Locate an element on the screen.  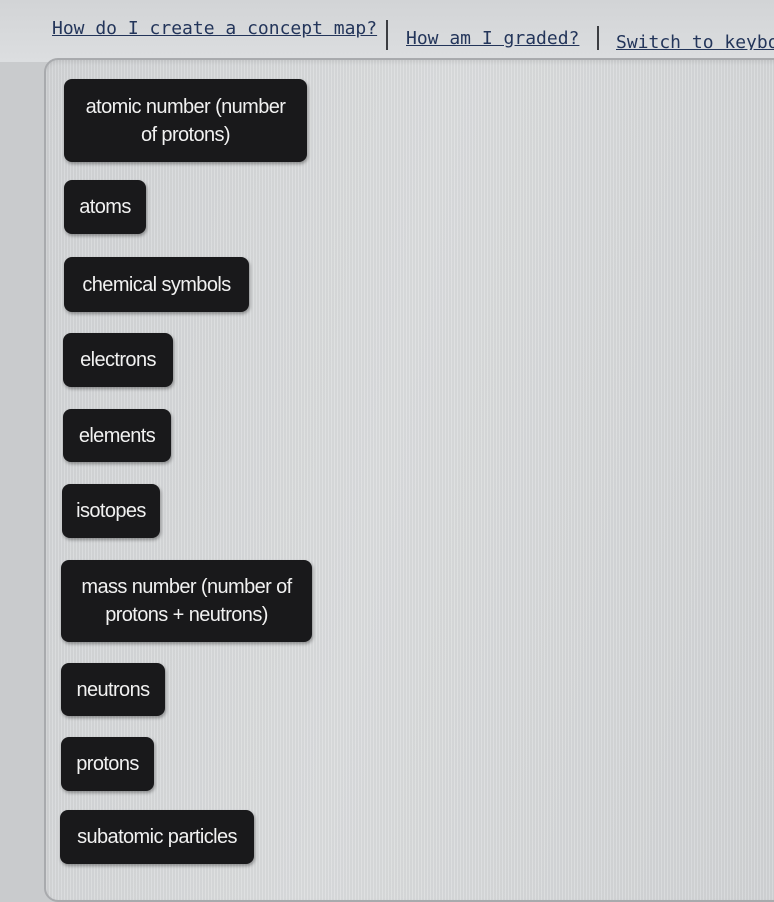
concept-tile-label: isotopes is located at coordinates (111, 511).